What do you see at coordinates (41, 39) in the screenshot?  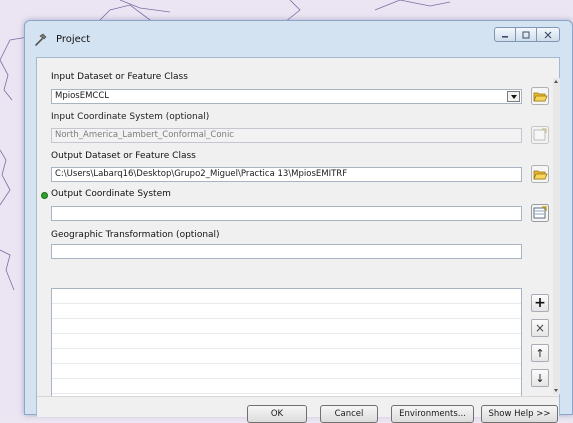 I see `tool-hammer-icon` at bounding box center [41, 39].